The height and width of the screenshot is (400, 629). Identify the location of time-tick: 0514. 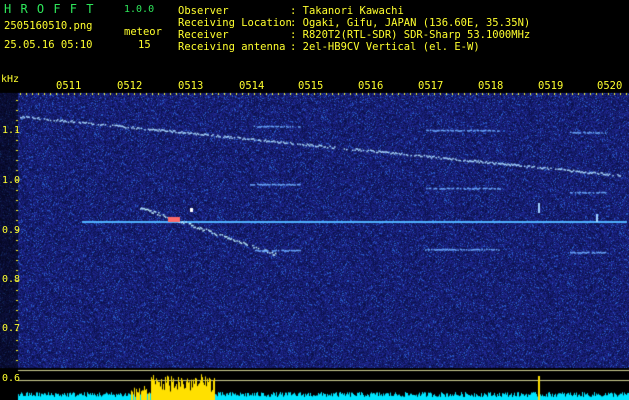
(252, 86).